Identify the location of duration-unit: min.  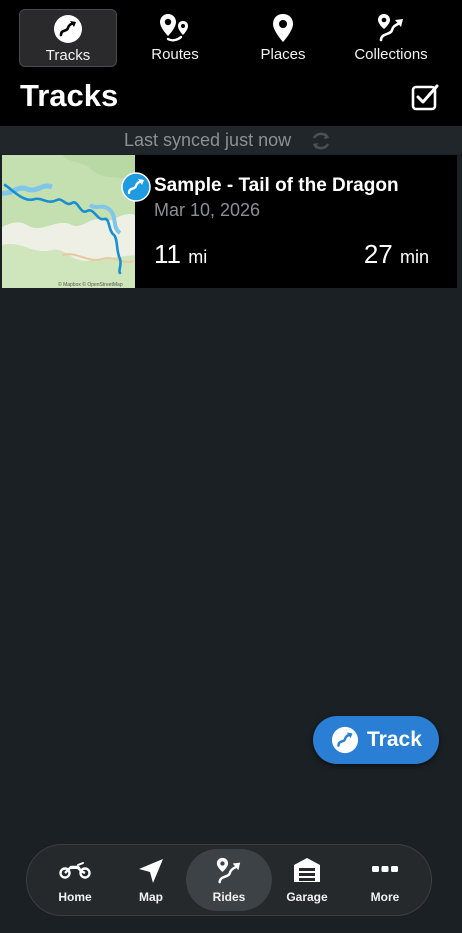
(414, 257).